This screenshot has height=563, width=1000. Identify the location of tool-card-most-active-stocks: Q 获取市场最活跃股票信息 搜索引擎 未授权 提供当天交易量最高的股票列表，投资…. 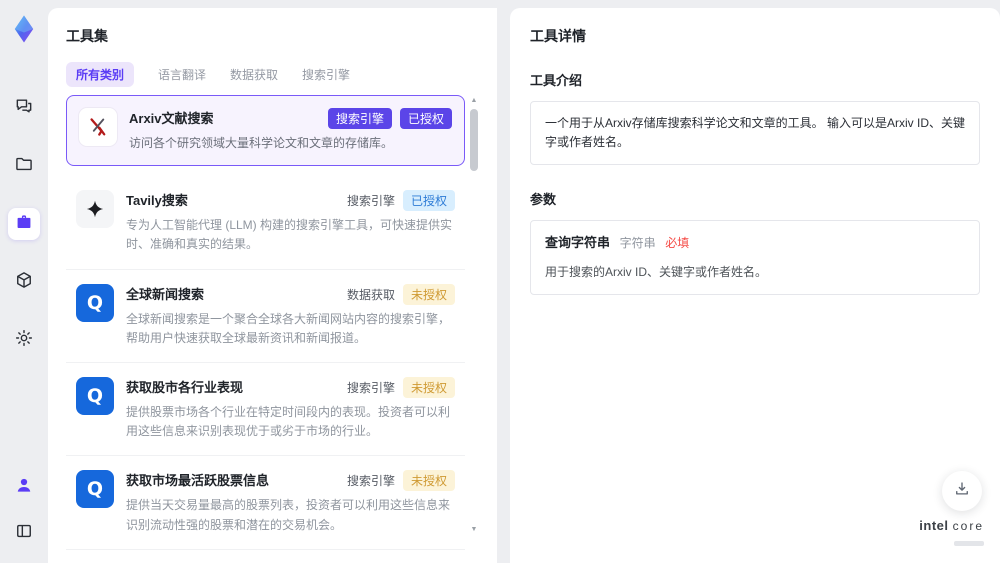
(265, 503).